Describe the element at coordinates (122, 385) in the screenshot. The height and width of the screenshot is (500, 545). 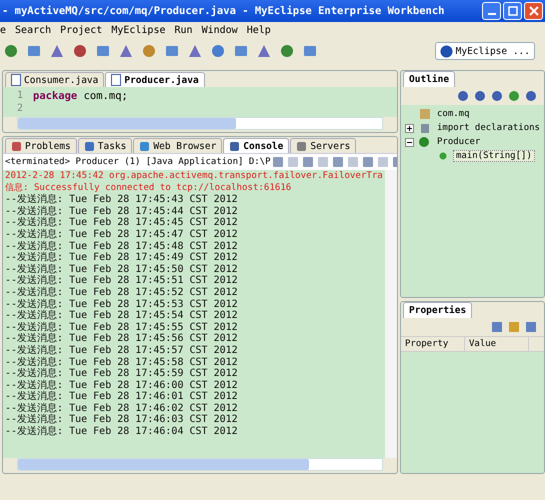
I see `console-line: --发送消息: Tue Feb 28 17:46:00 CST 2012` at that location.